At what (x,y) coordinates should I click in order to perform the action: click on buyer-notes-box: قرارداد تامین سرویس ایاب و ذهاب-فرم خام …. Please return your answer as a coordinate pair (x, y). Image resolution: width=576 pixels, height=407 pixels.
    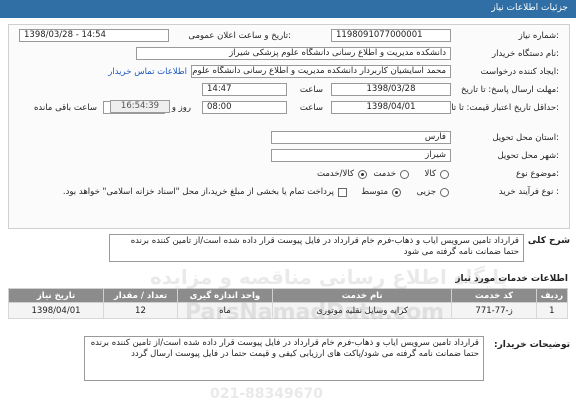
    Looking at the image, I should click on (284, 358).